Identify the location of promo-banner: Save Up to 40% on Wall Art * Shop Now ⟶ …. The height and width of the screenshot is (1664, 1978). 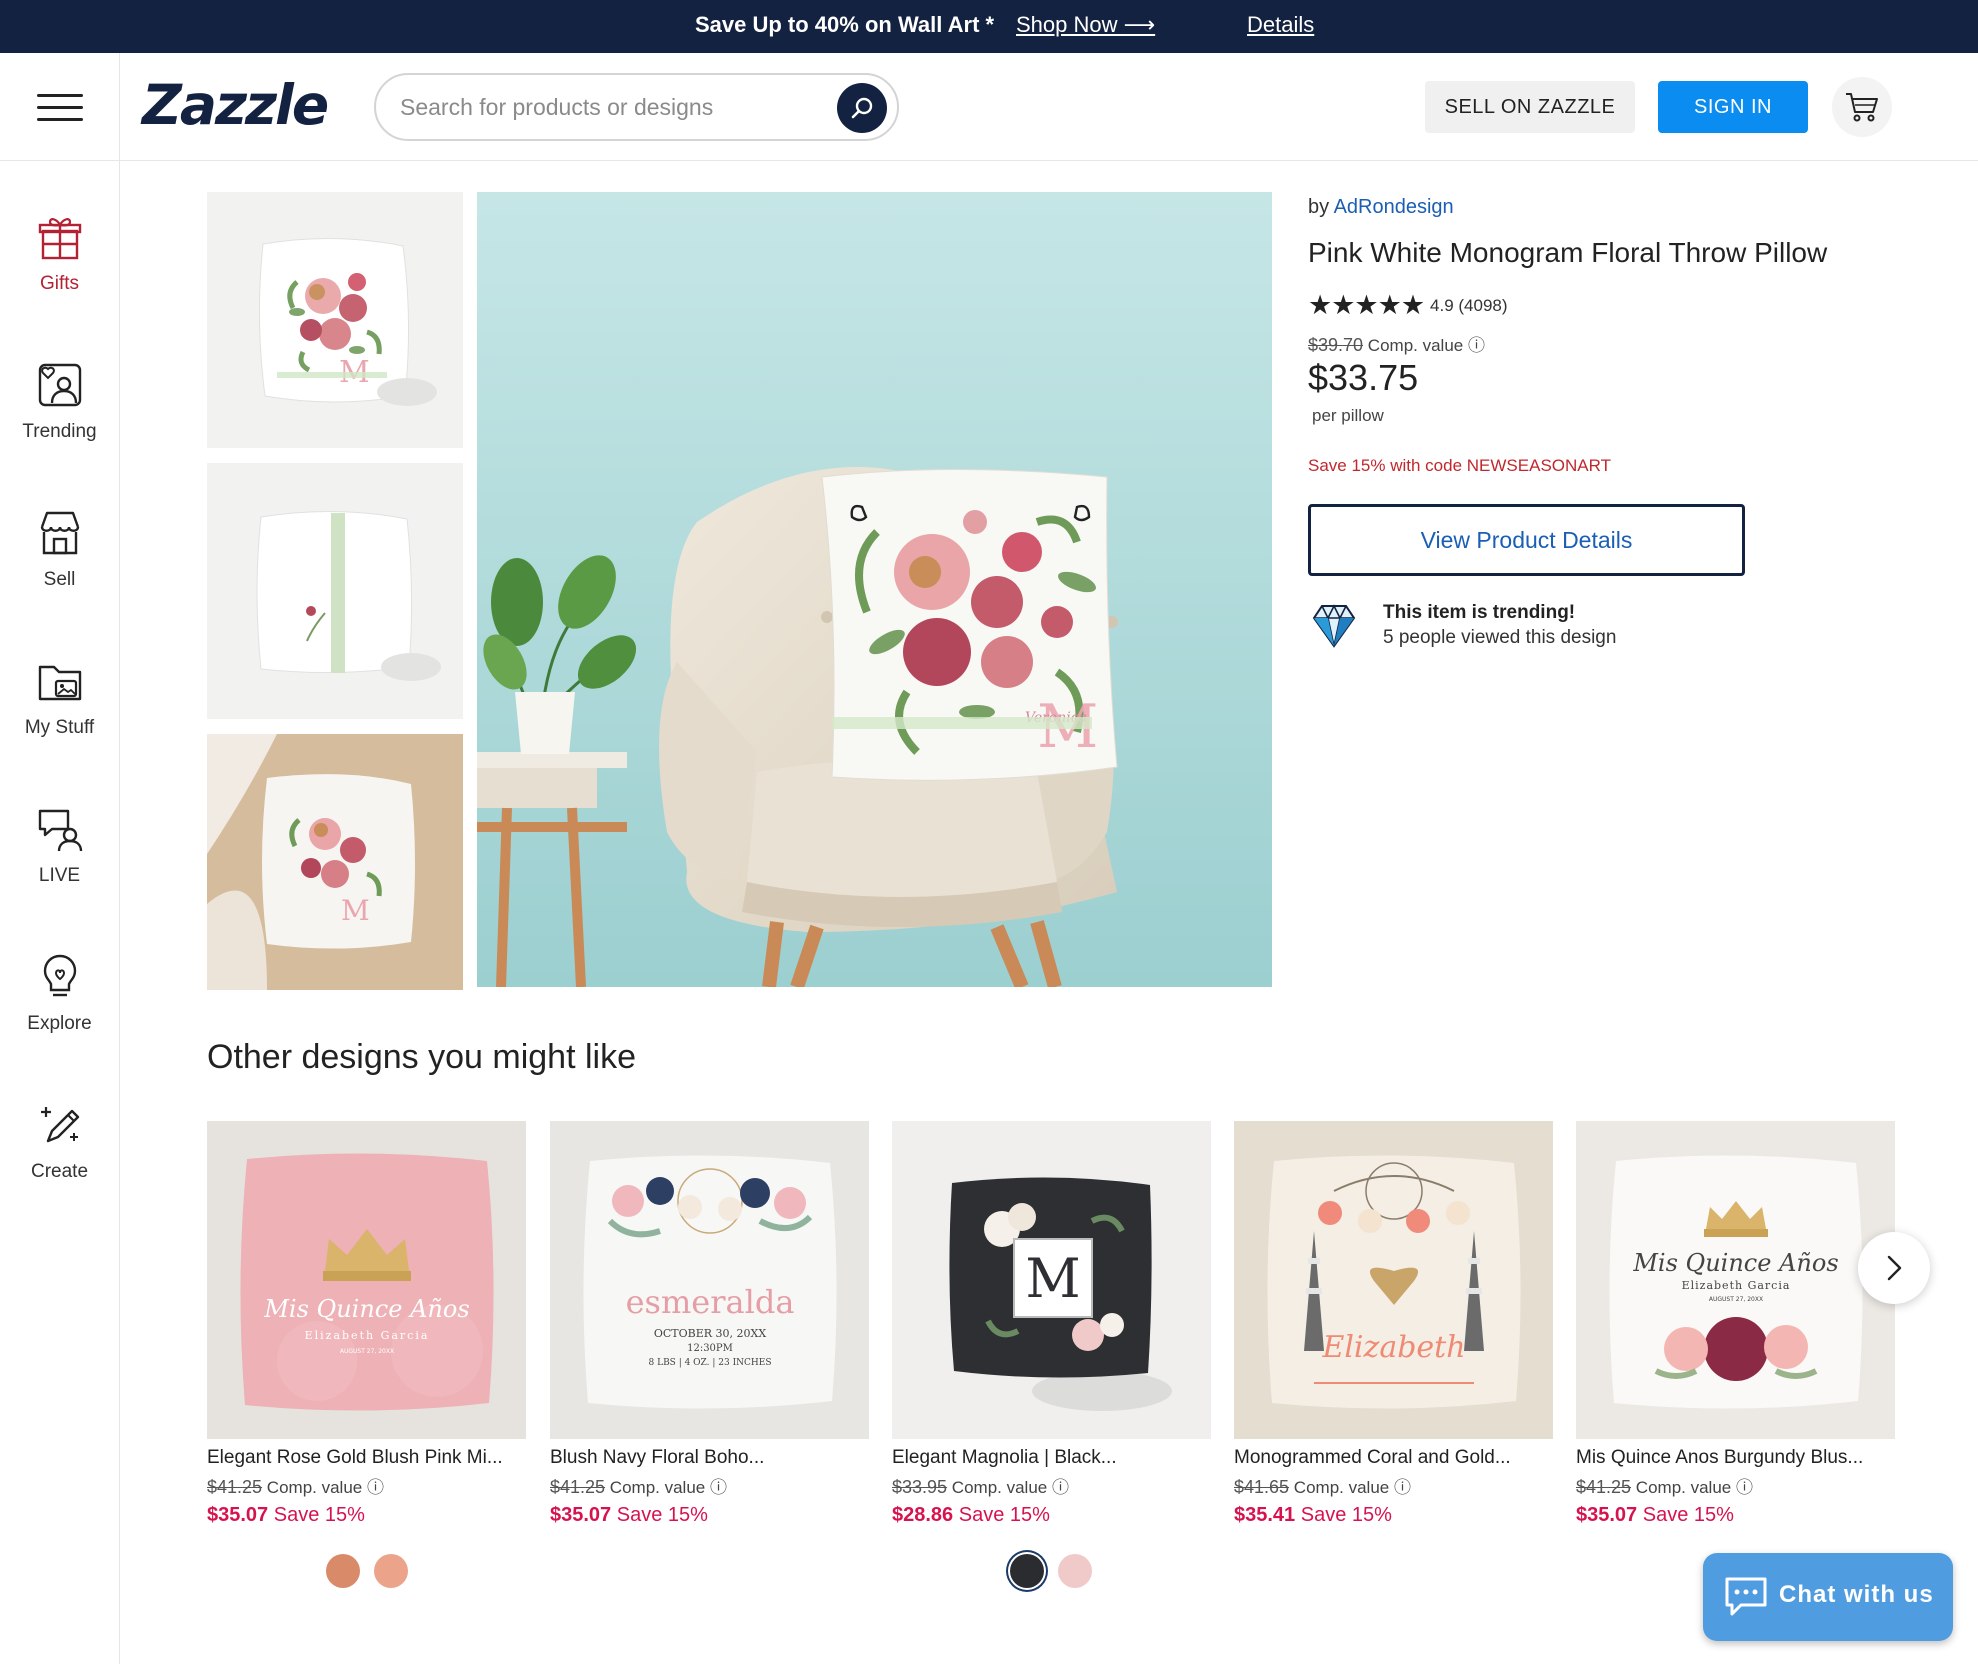
(989, 26).